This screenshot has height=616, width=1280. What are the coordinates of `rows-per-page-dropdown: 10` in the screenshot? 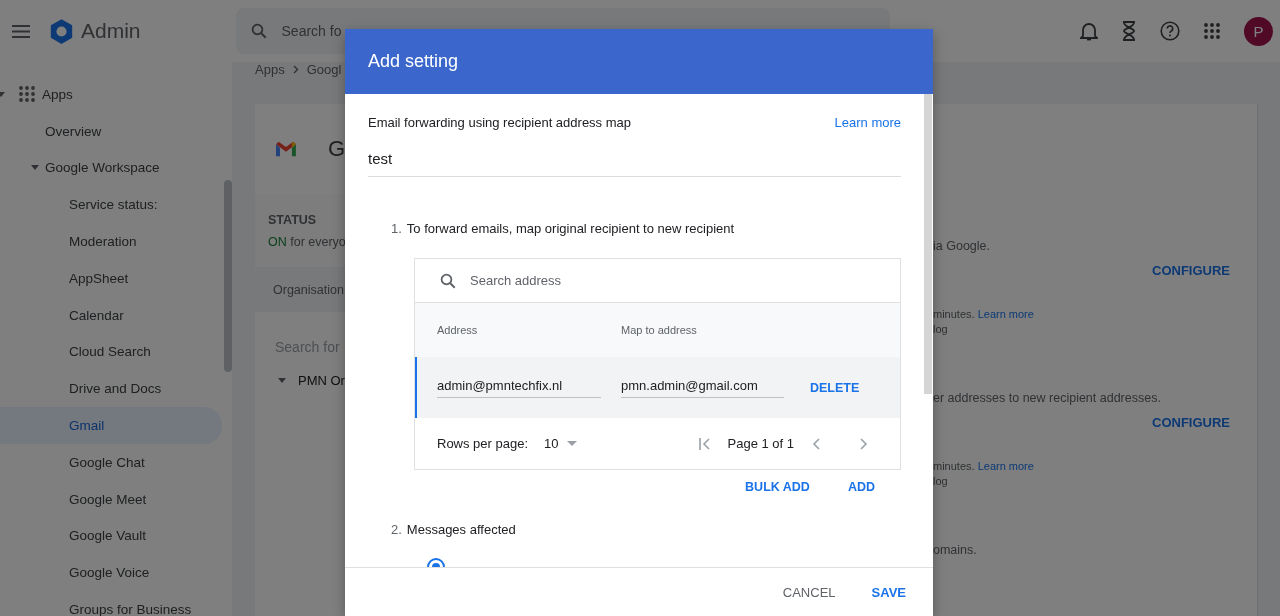 It's located at (560, 443).